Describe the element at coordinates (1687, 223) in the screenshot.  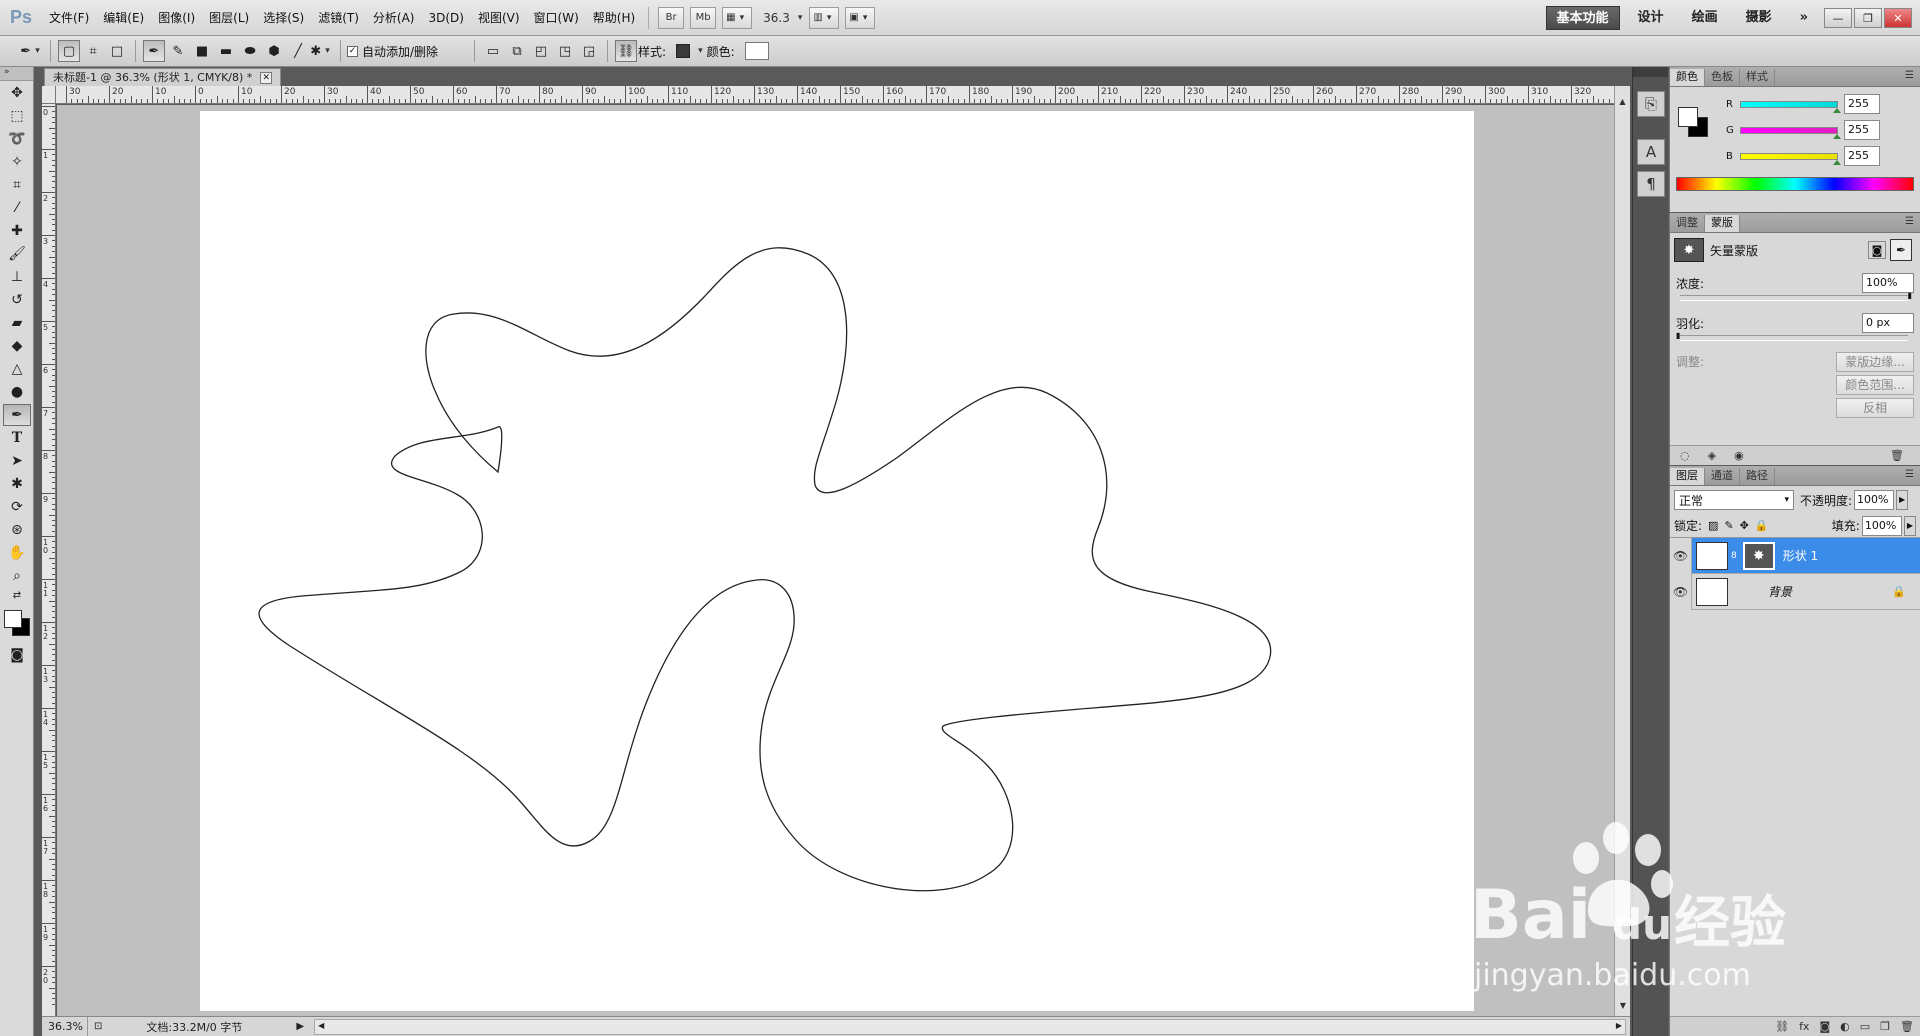
I see `tab-adjustments: 调整` at that location.